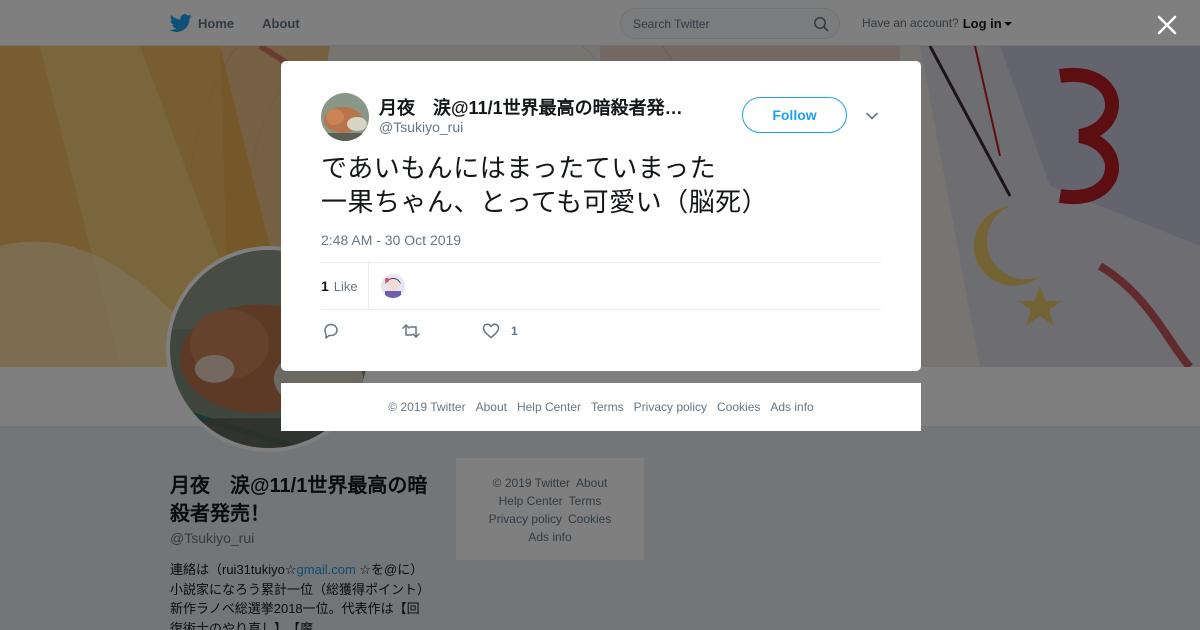 This screenshot has height=630, width=1200. I want to click on like-action-count: 1, so click(514, 331).